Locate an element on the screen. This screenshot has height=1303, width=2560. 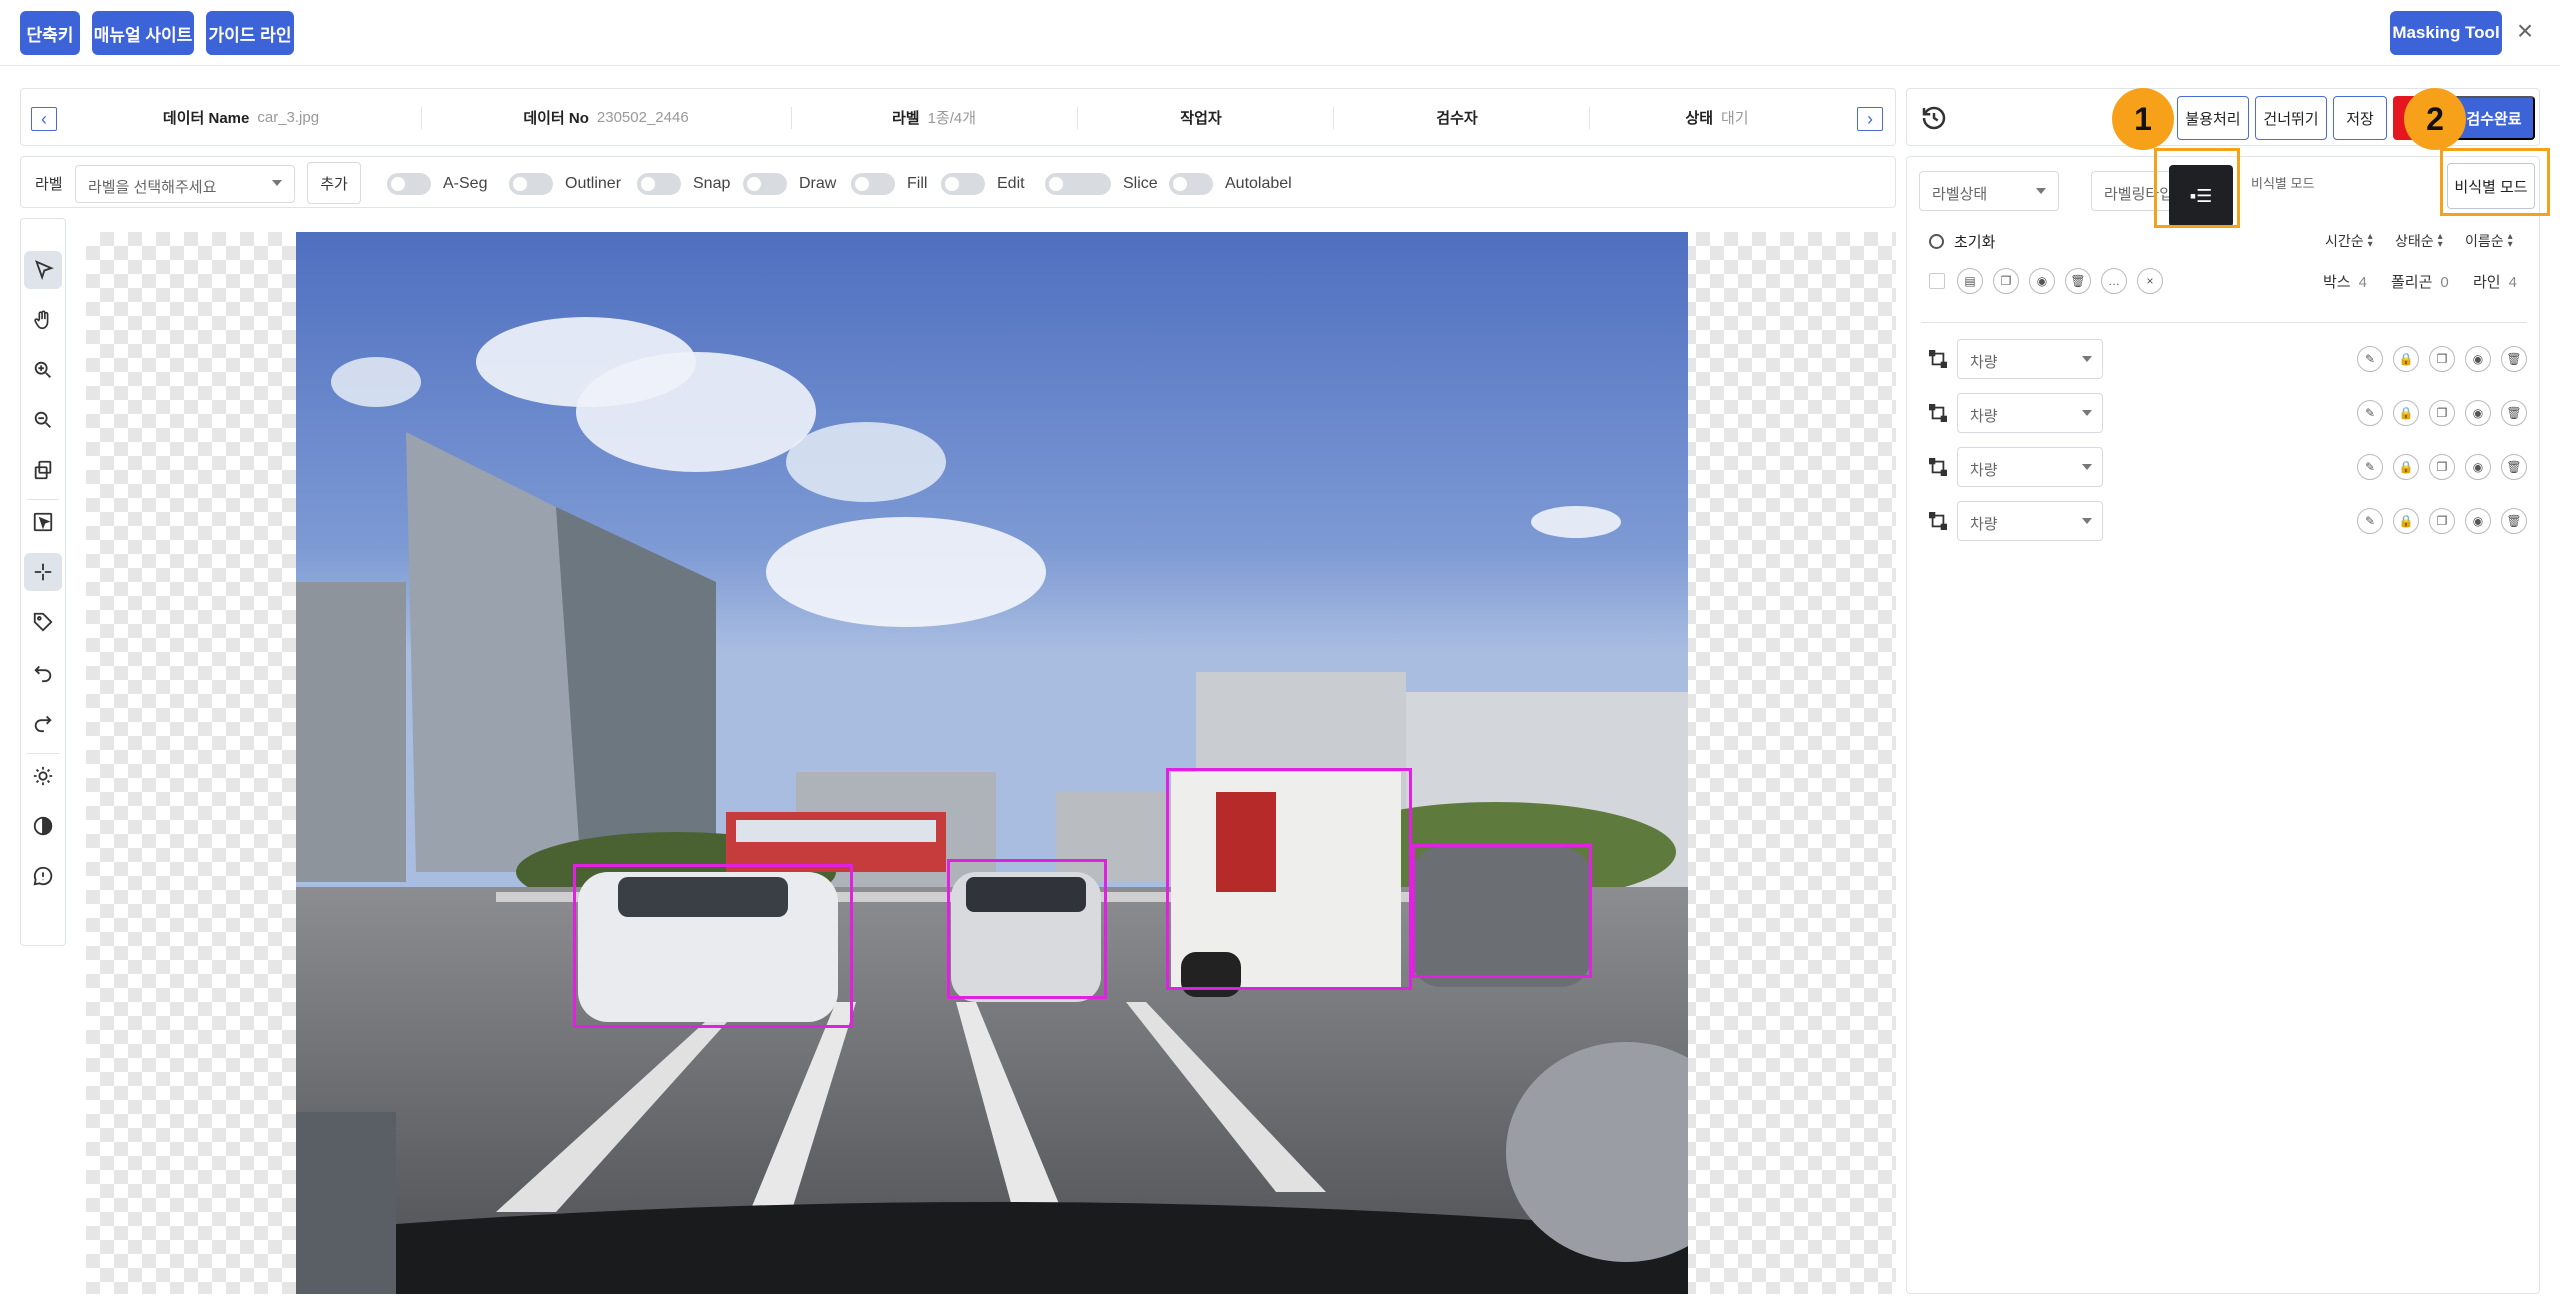
crosshair-icon is located at coordinates (43, 572).